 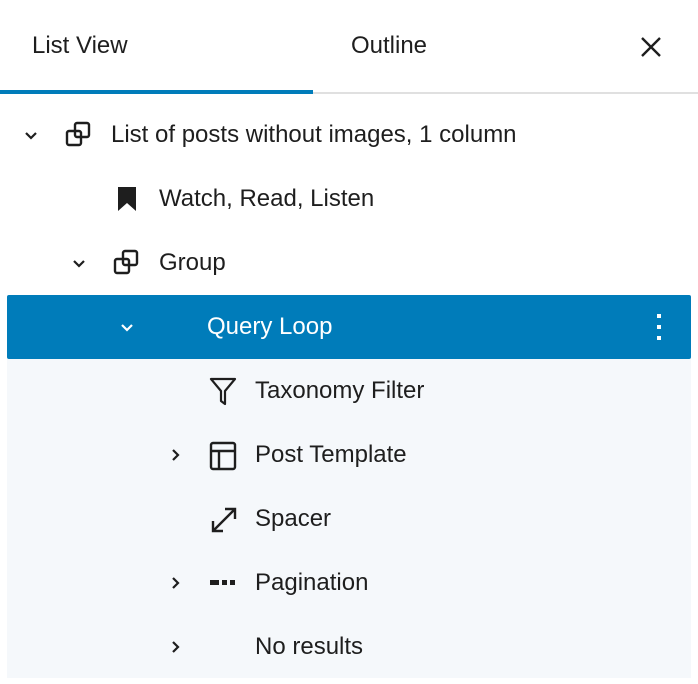 What do you see at coordinates (192, 262) in the screenshot?
I see `list-view-item-label: Group` at bounding box center [192, 262].